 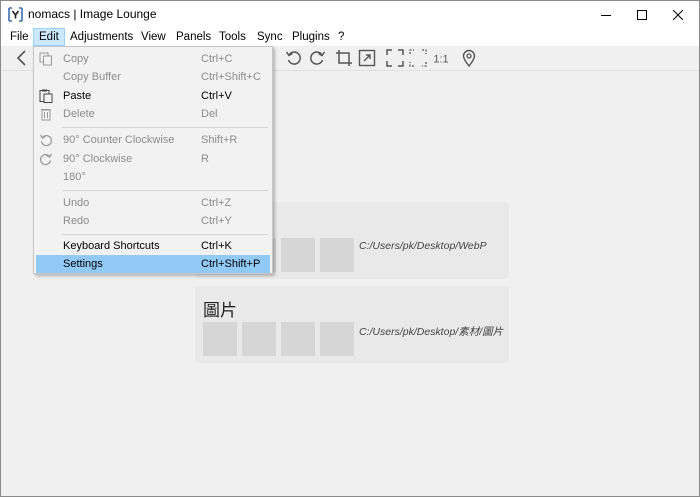 What do you see at coordinates (153, 114) in the screenshot?
I see `menu-item-delete: Delete Del` at bounding box center [153, 114].